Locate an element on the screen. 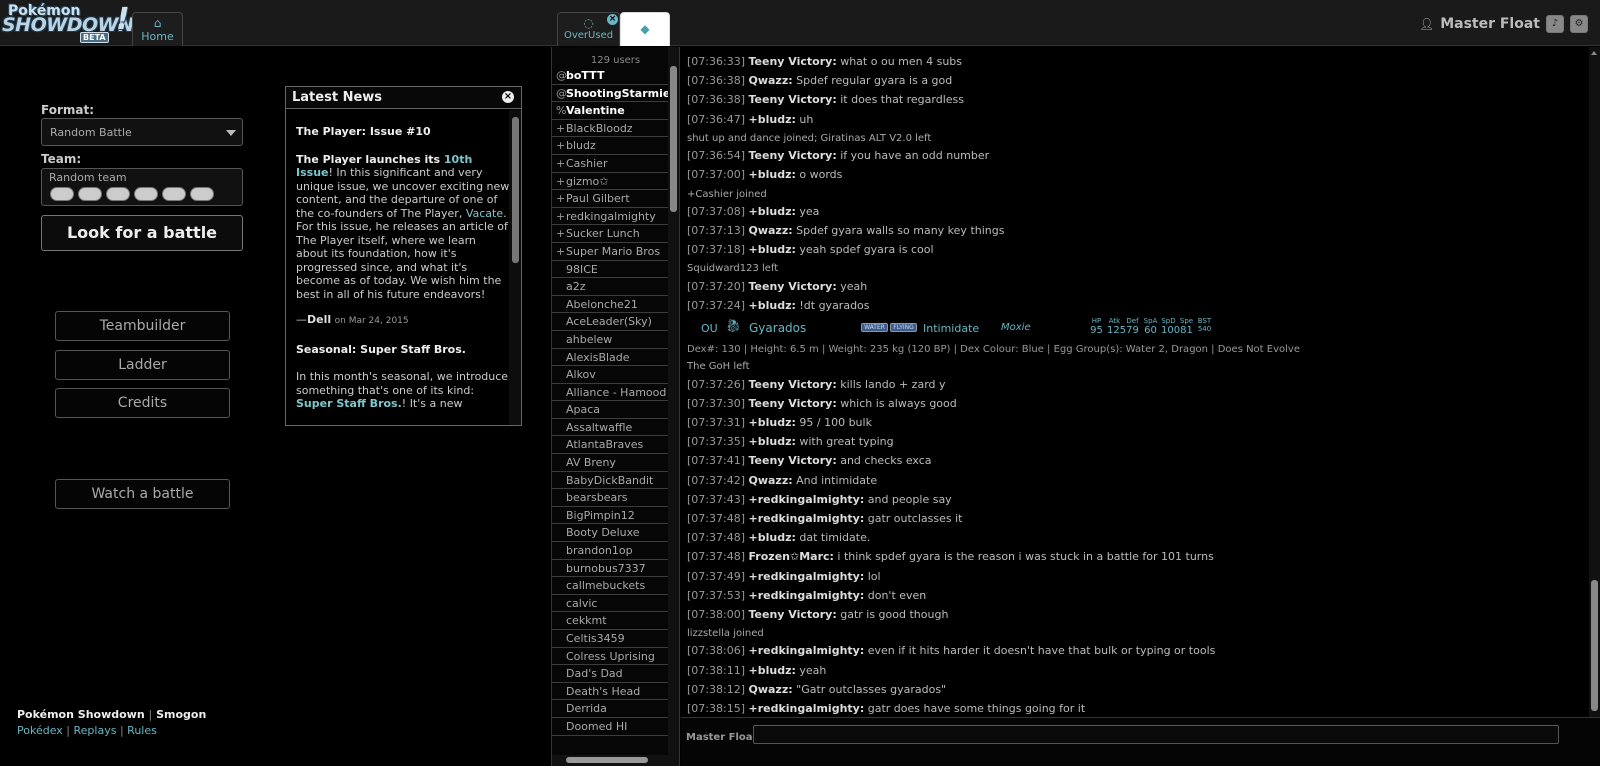 The width and height of the screenshot is (1600, 766). user-list-item: +bludz is located at coordinates (610, 146).